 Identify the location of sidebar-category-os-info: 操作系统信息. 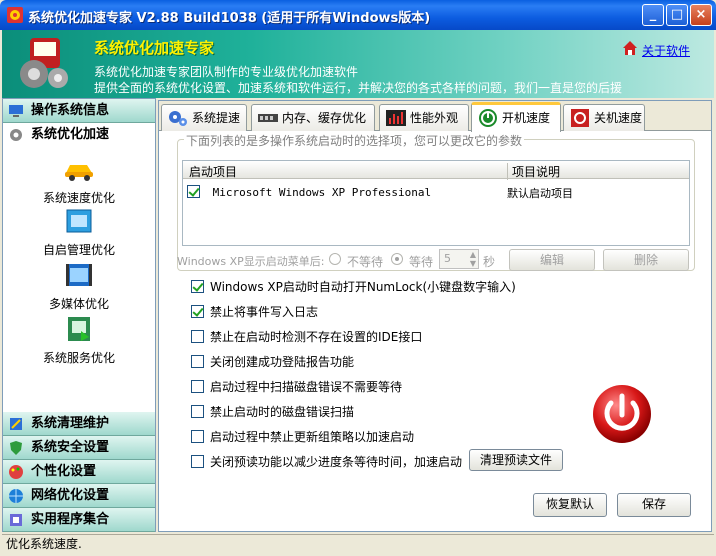
(79, 111).